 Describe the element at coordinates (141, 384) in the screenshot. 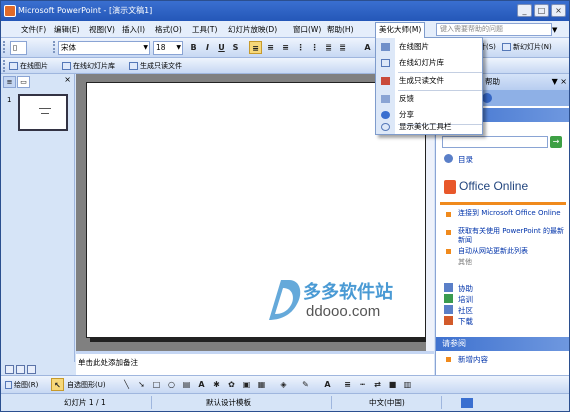

I see `arrow-tool-button: ➘` at that location.